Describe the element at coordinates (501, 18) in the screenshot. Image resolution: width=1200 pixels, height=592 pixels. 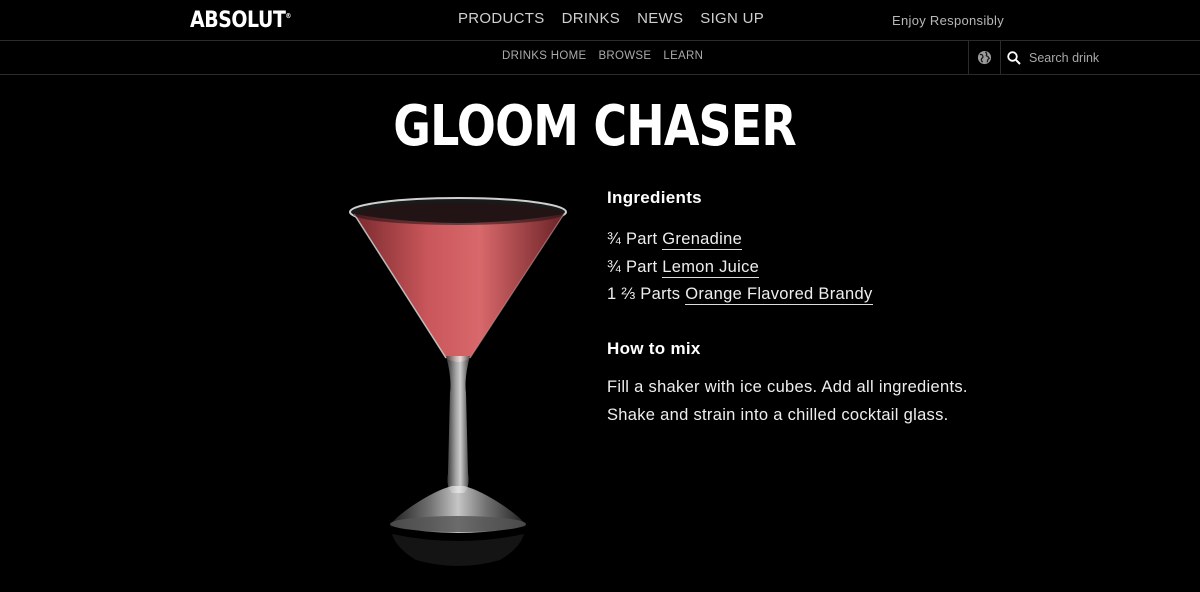
I see `nav-products: PRODUCTS` at that location.